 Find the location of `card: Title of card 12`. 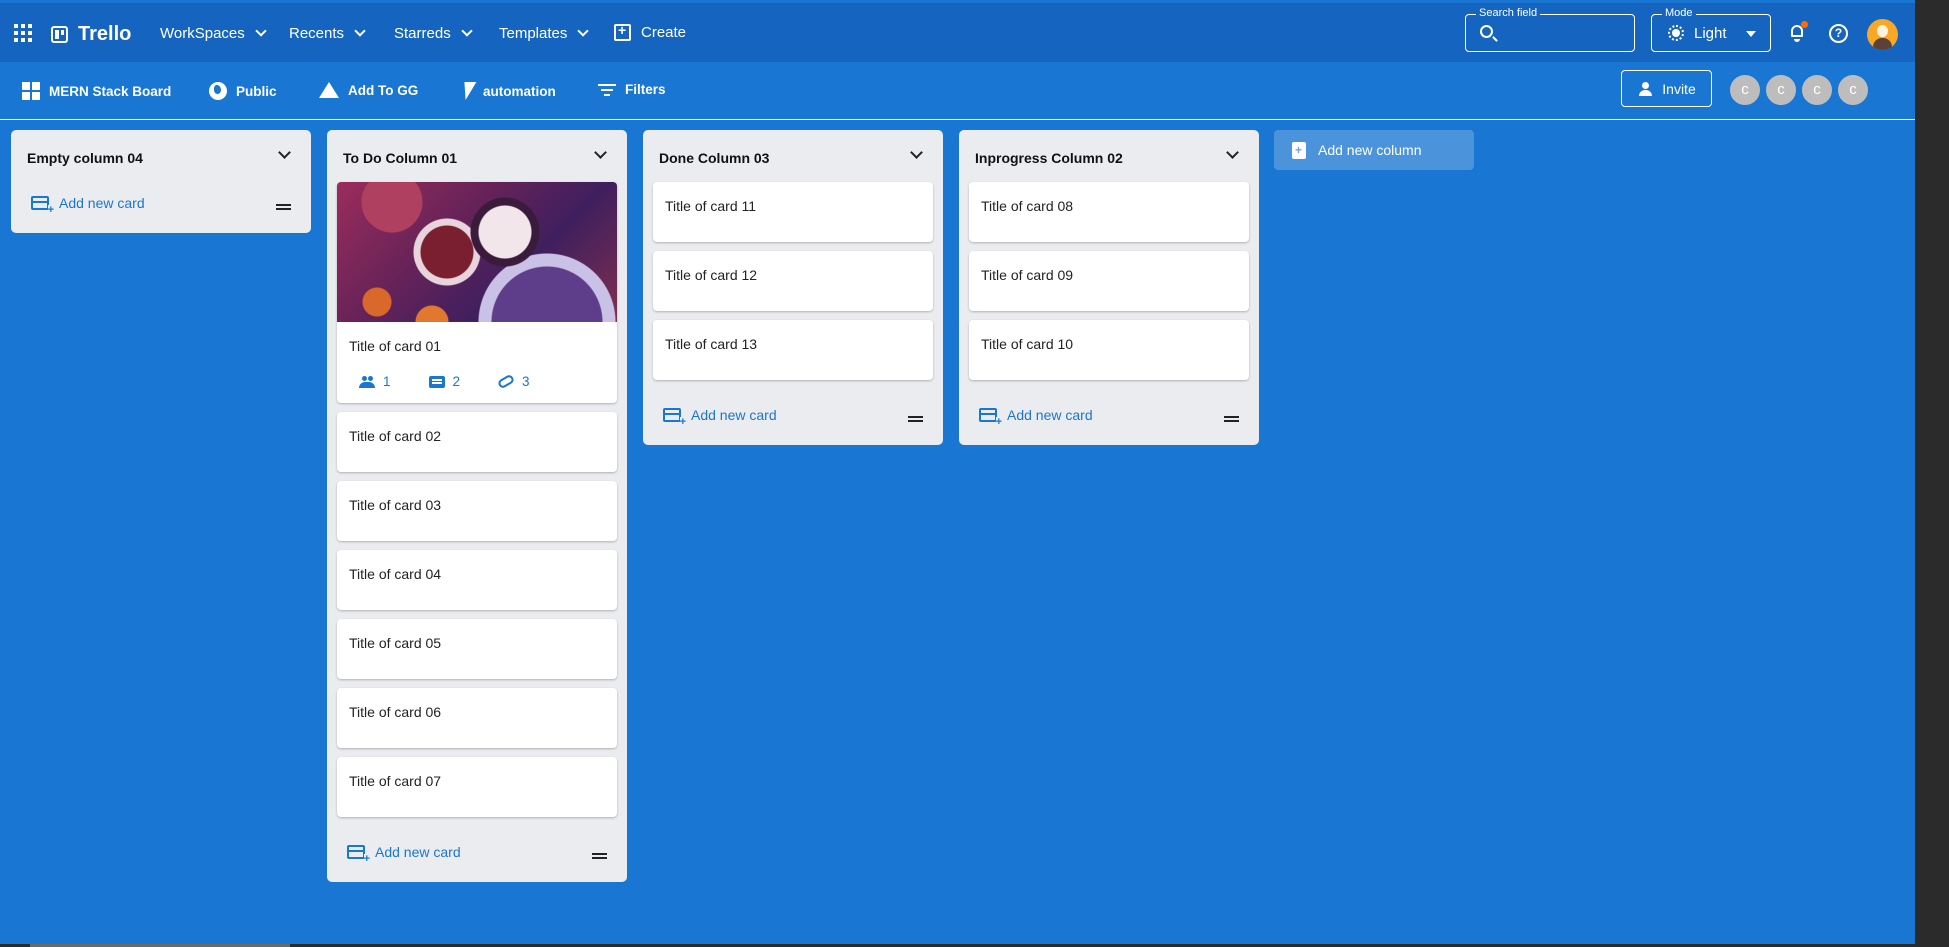

card: Title of card 12 is located at coordinates (793, 281).